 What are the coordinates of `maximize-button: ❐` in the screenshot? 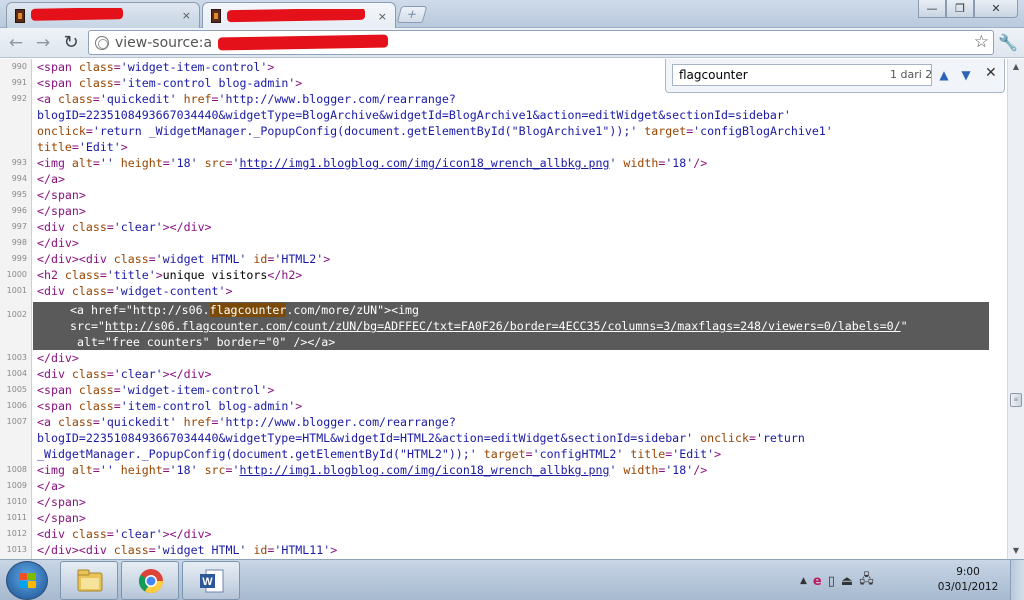 It's located at (960, 9).